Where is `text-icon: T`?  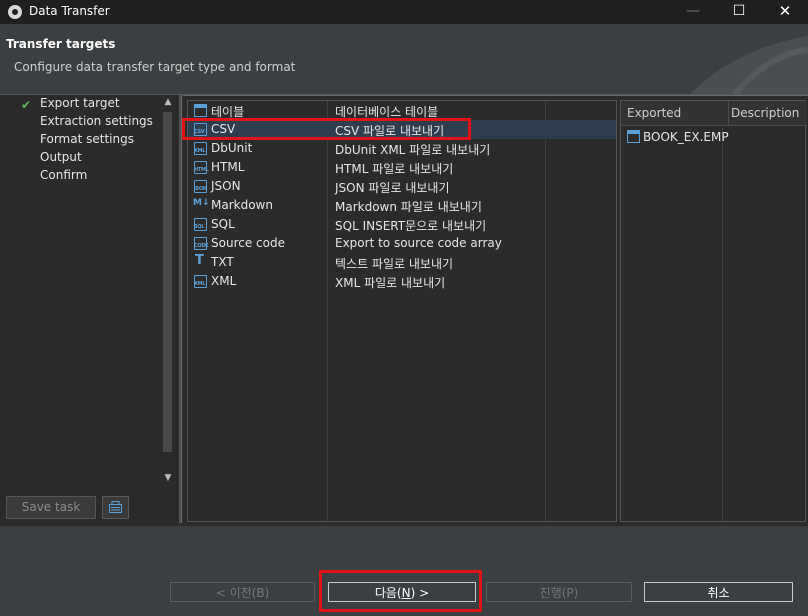
text-icon: T is located at coordinates (199, 260).